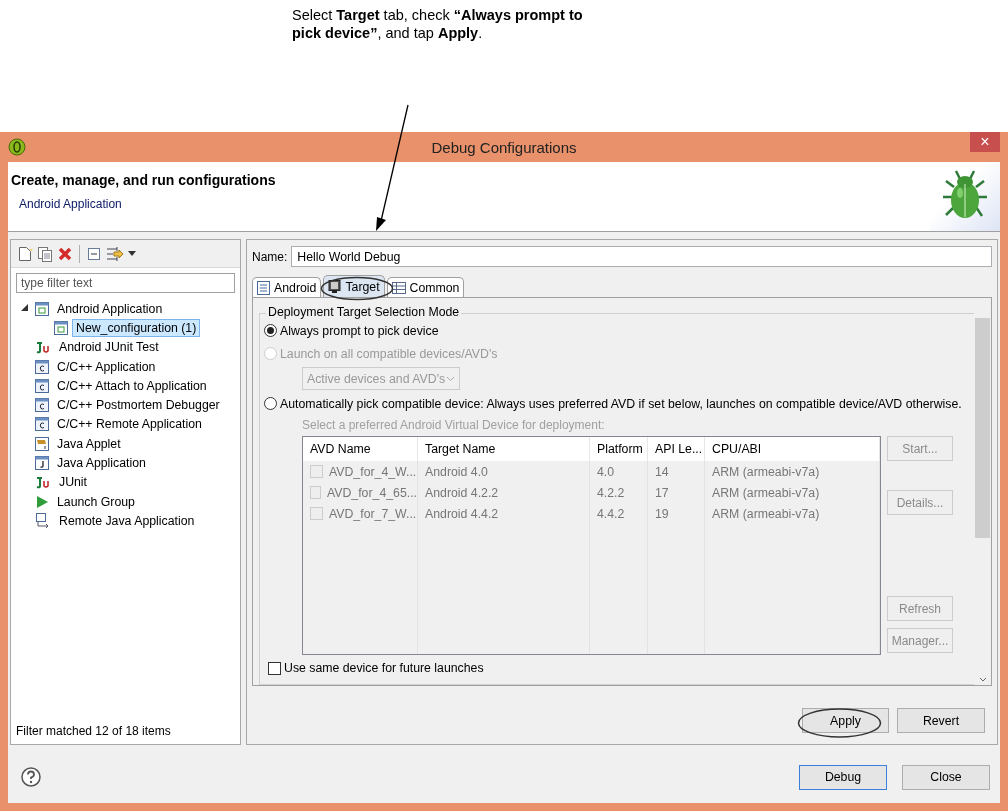 The height and width of the screenshot is (811, 1008). I want to click on filter-status: Filter matched 12 of 18 items, so click(93, 732).